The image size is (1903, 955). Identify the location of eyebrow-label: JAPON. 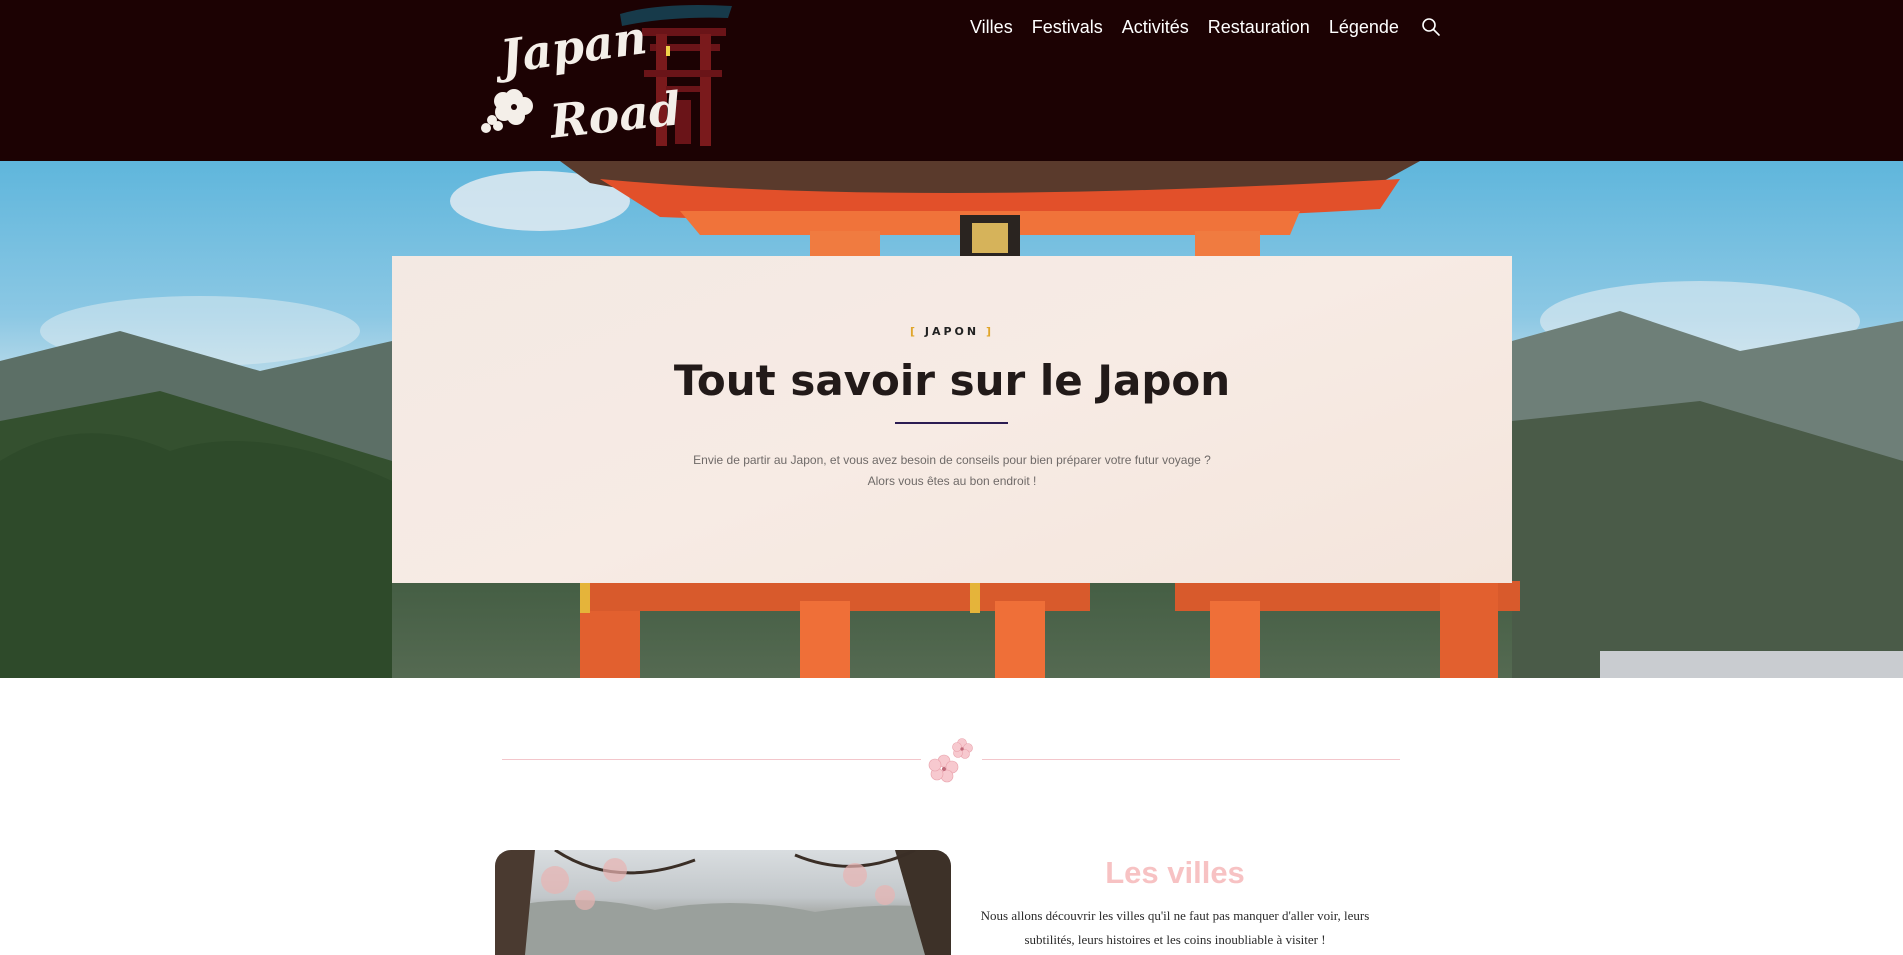
(952, 331).